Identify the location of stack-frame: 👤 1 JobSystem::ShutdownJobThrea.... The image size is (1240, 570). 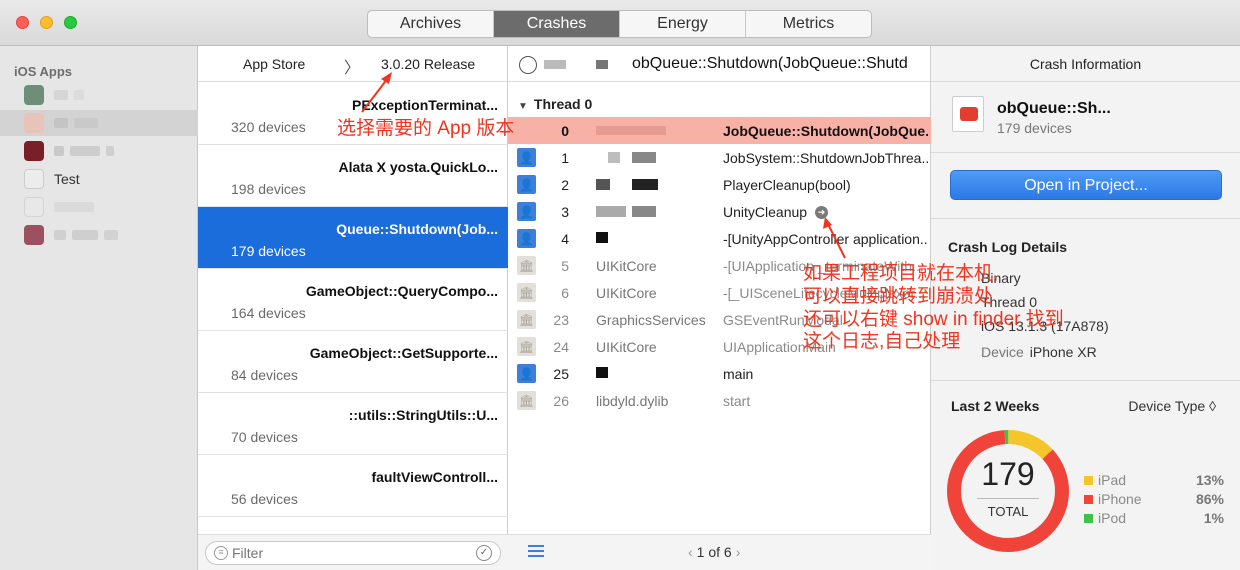
(719, 157).